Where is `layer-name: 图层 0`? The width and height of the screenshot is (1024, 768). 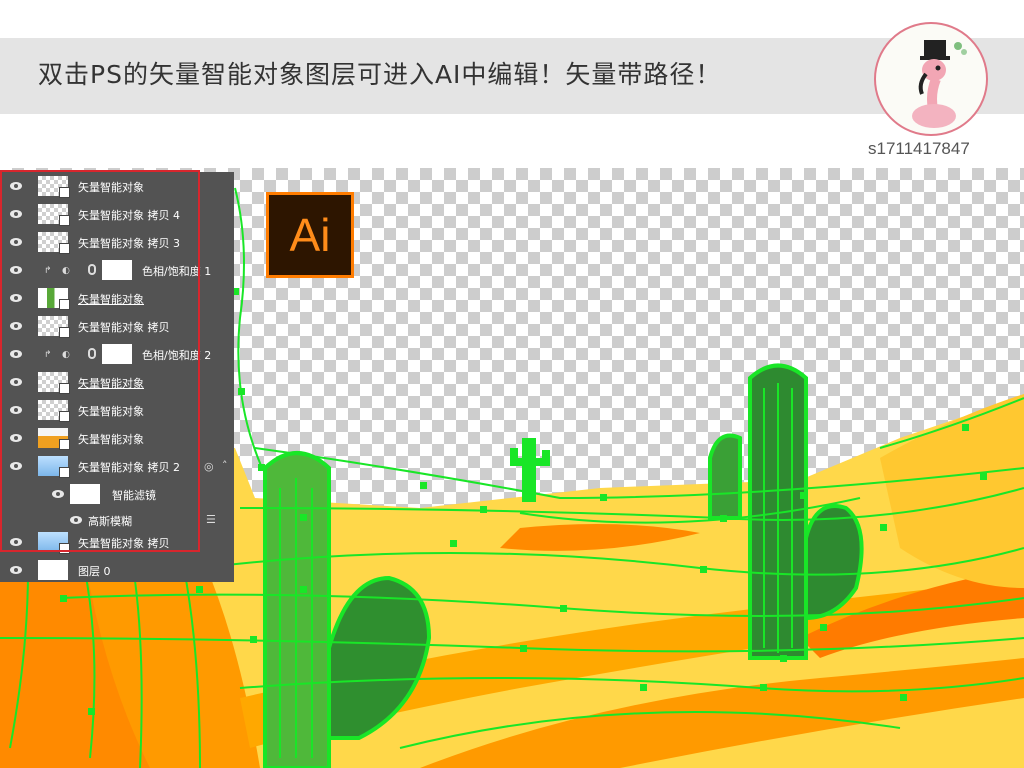 layer-name: 图层 0 is located at coordinates (94, 571).